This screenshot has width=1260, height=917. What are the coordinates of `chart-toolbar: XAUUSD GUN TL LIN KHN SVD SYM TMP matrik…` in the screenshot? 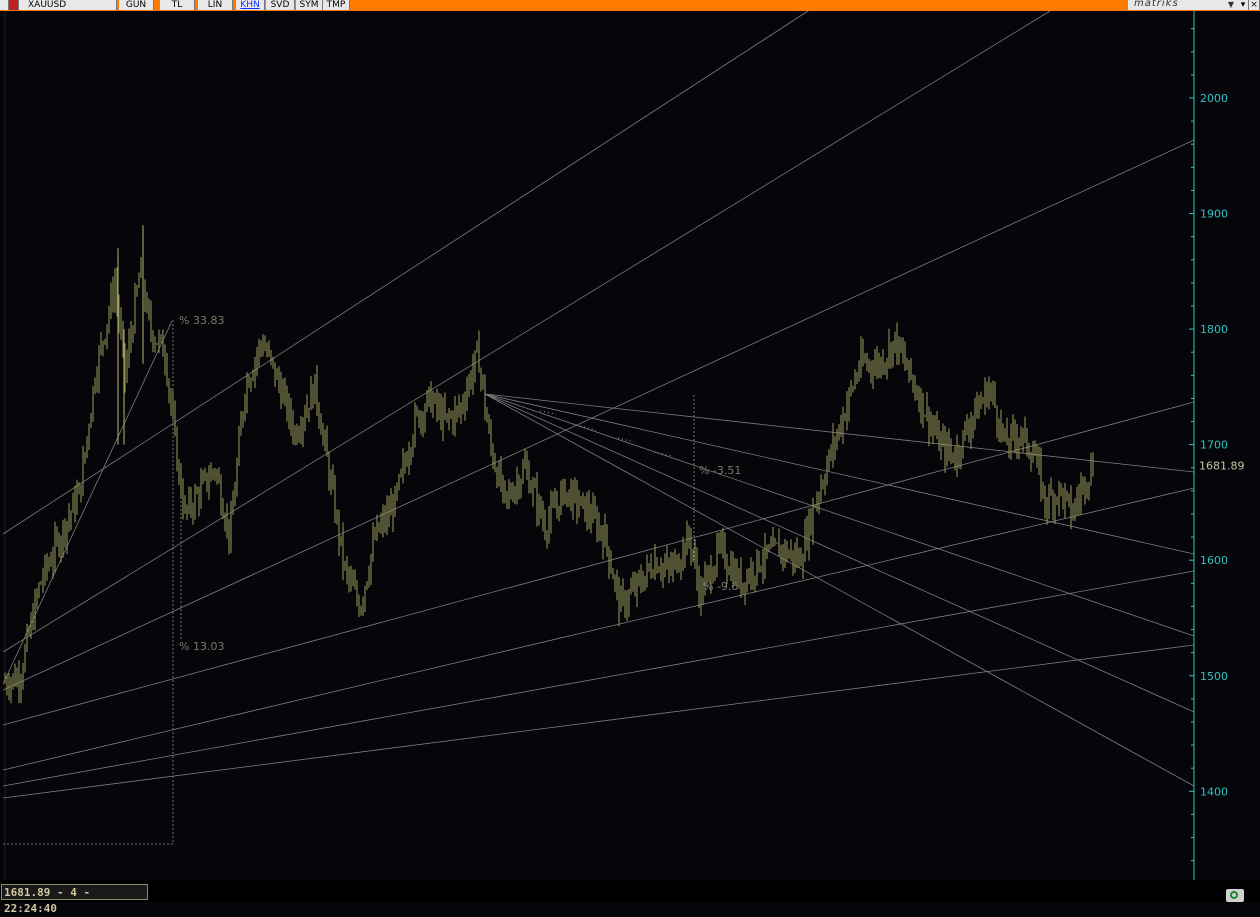 It's located at (630, 5).